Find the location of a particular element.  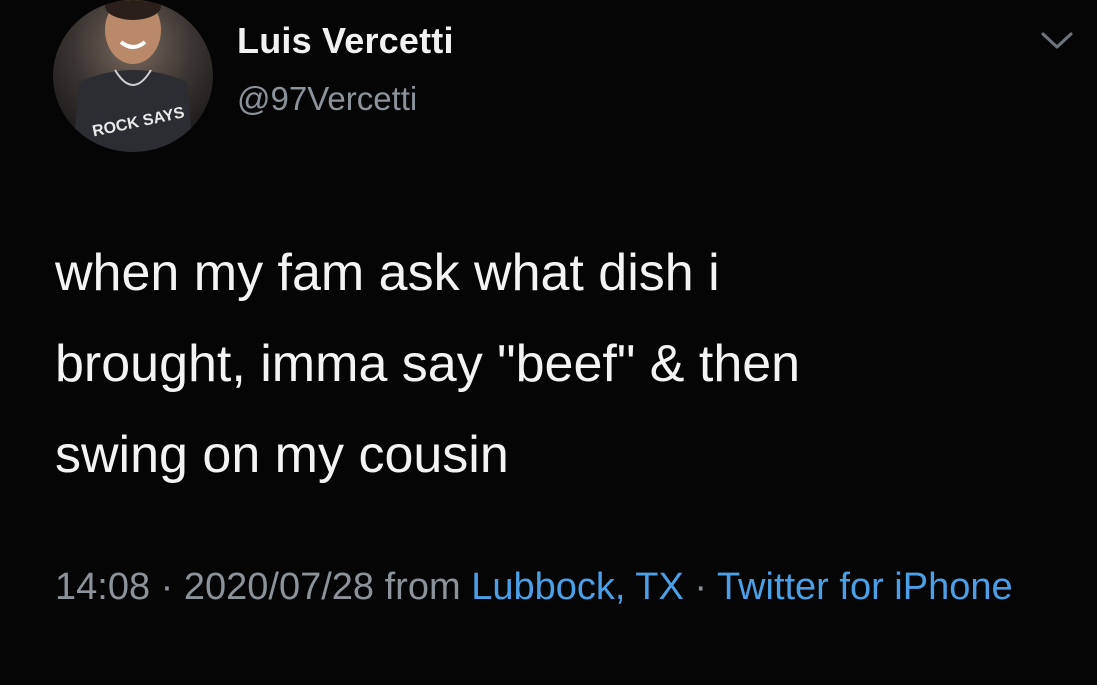

display-name: Luis Vercetti is located at coordinates (345, 41).